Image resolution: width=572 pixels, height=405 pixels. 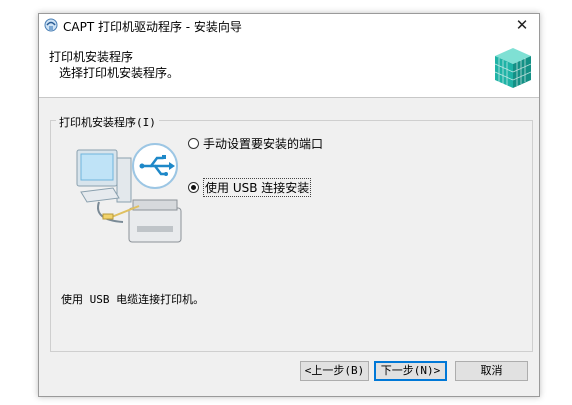 I want to click on header-subtitle: 选择打印机安装程序。, so click(x=119, y=73).